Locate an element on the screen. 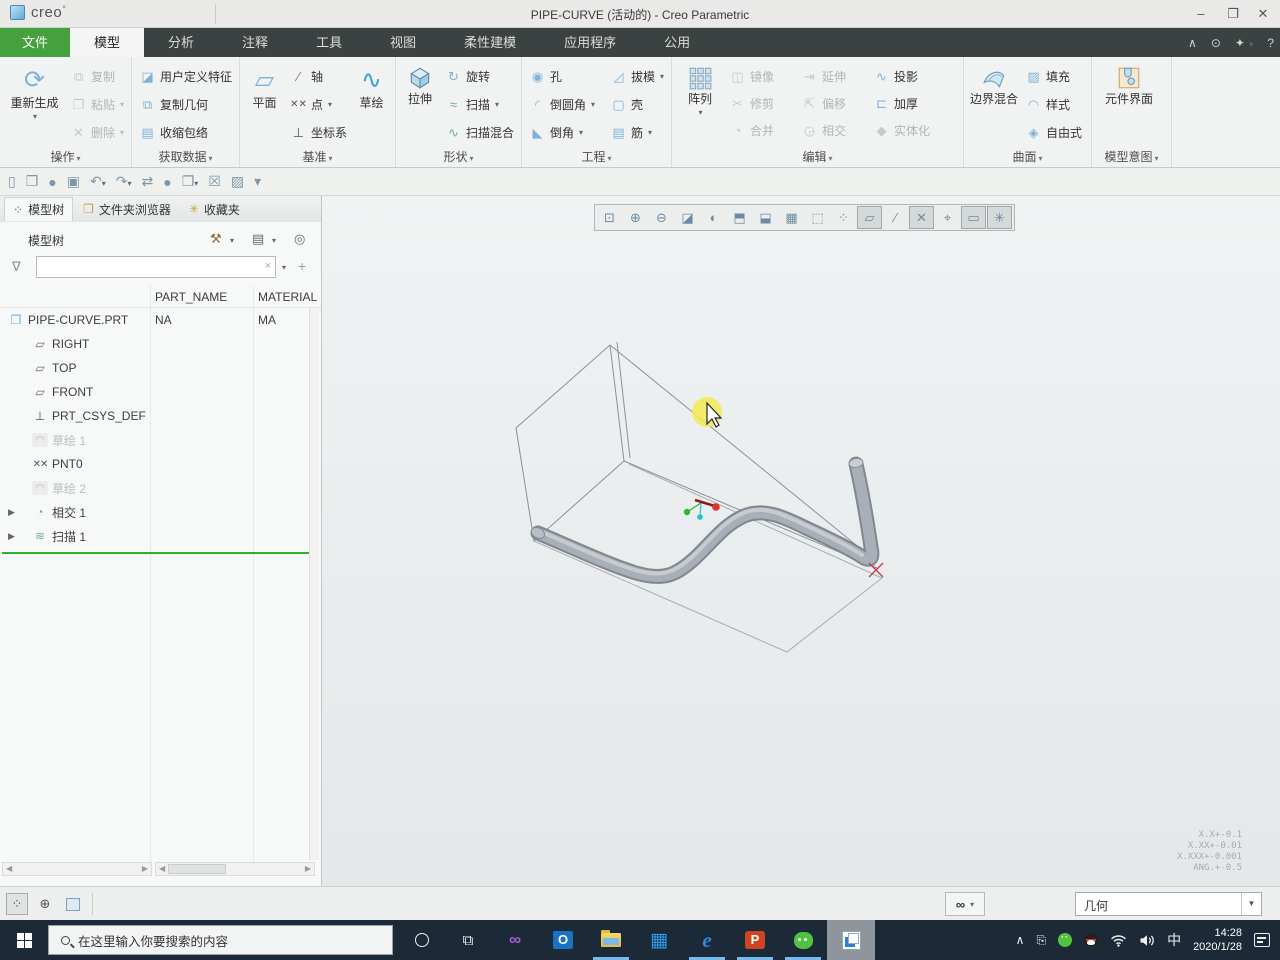 This screenshot has width=1280, height=960. thicken-button: ⊏ 加厚 is located at coordinates (909, 103).